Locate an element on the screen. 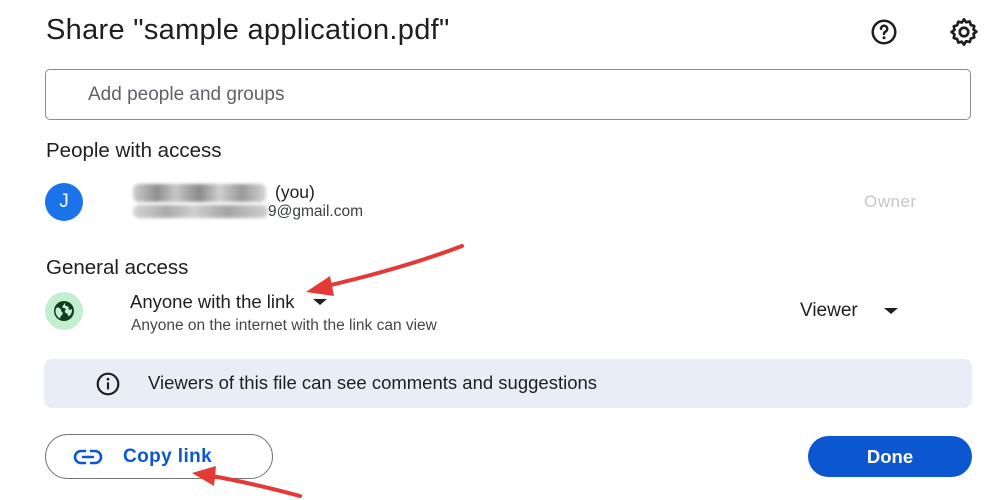 This screenshot has width=1000, height=500. add-people-input: Add people and groups is located at coordinates (508, 94).